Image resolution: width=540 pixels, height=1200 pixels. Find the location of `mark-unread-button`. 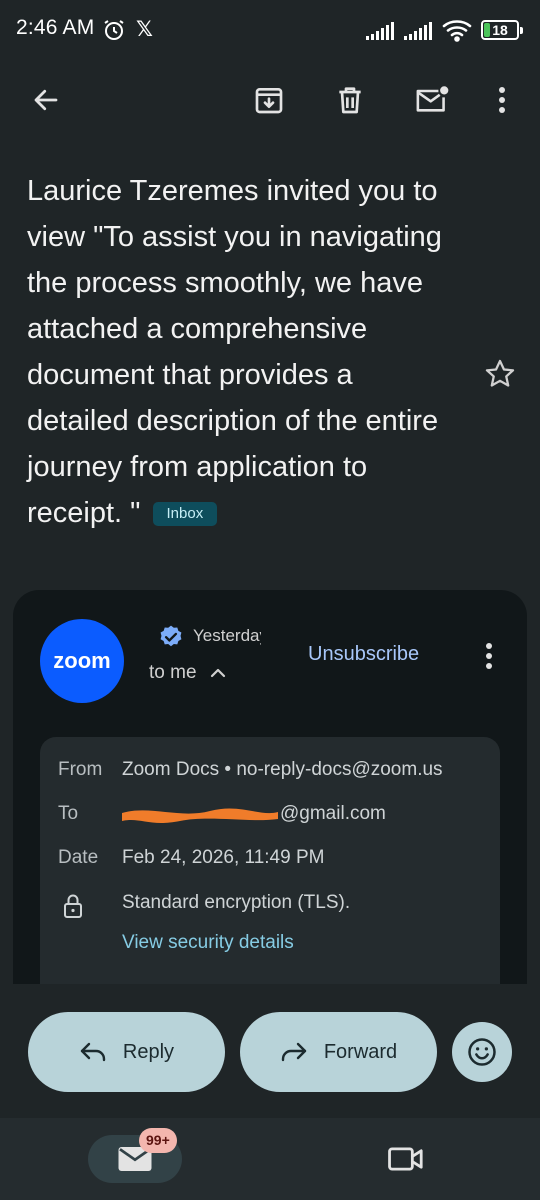

mark-unread-button is located at coordinates (432, 100).